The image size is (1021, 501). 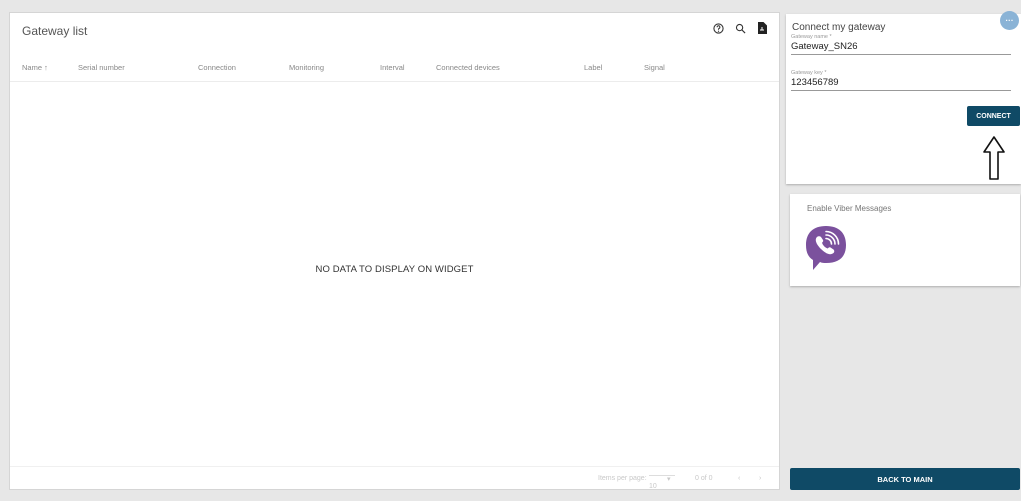 I want to click on column-header-signal: Signal, so click(x=654, y=67).